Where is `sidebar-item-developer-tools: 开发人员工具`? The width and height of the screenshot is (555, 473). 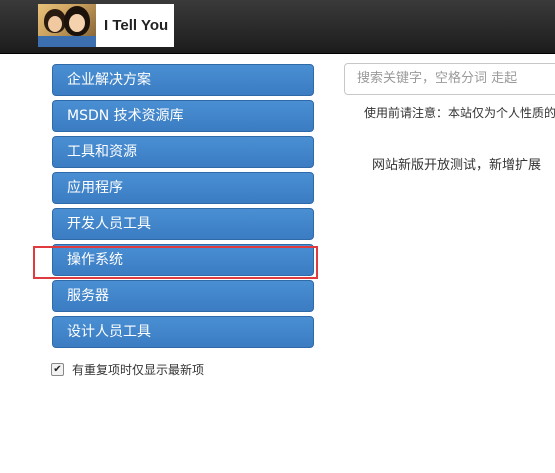
sidebar-item-developer-tools: 开发人员工具 is located at coordinates (183, 224).